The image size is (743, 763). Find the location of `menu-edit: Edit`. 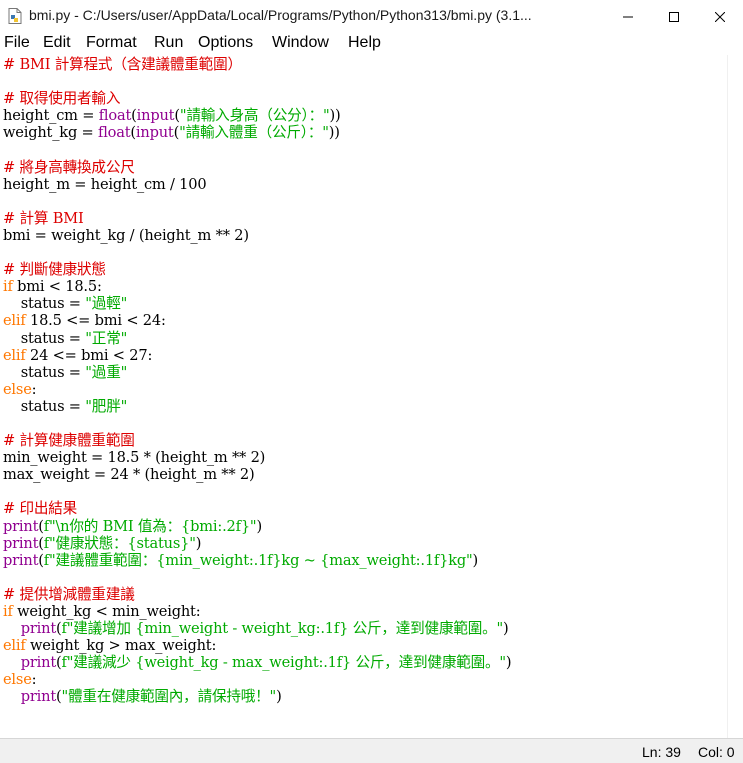

menu-edit: Edit is located at coordinates (57, 43).